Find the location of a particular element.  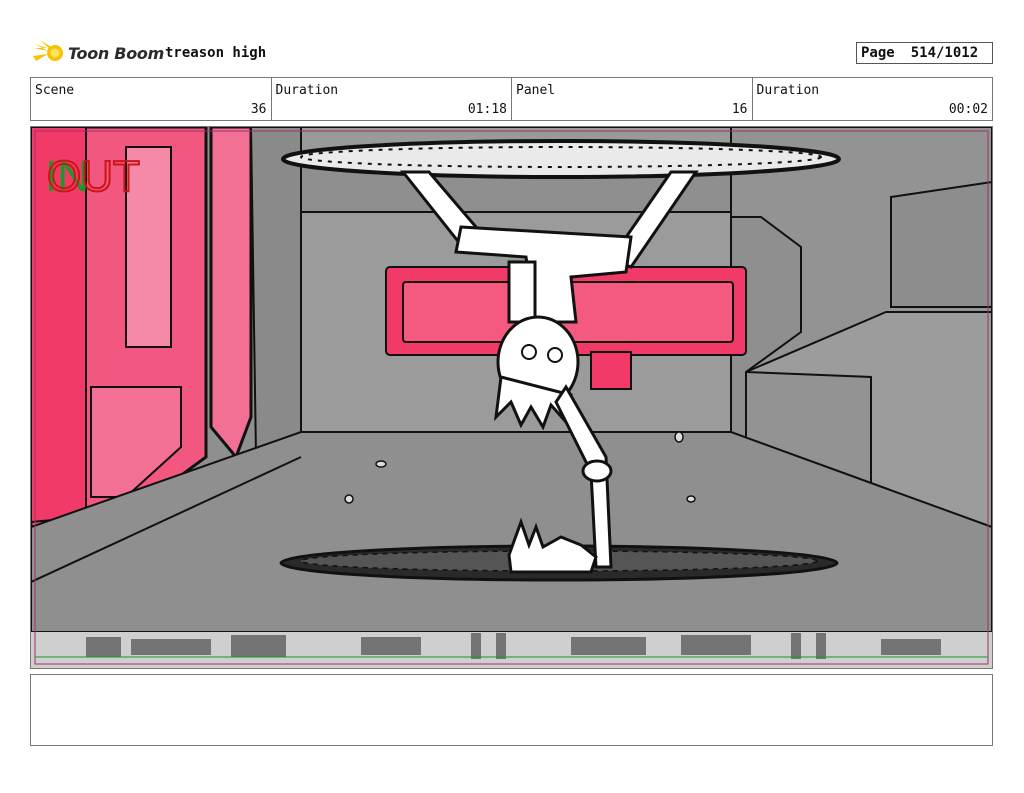

toon-boom-logo: Toon Boom is located at coordinates (98, 53).